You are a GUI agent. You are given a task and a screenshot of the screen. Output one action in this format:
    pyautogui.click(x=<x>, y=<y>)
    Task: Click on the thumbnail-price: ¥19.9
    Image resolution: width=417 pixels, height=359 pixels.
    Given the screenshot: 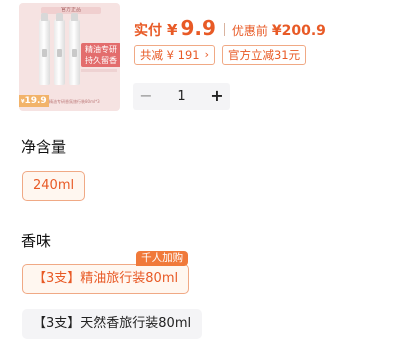 What is the action you would take?
    pyautogui.click(x=34, y=101)
    